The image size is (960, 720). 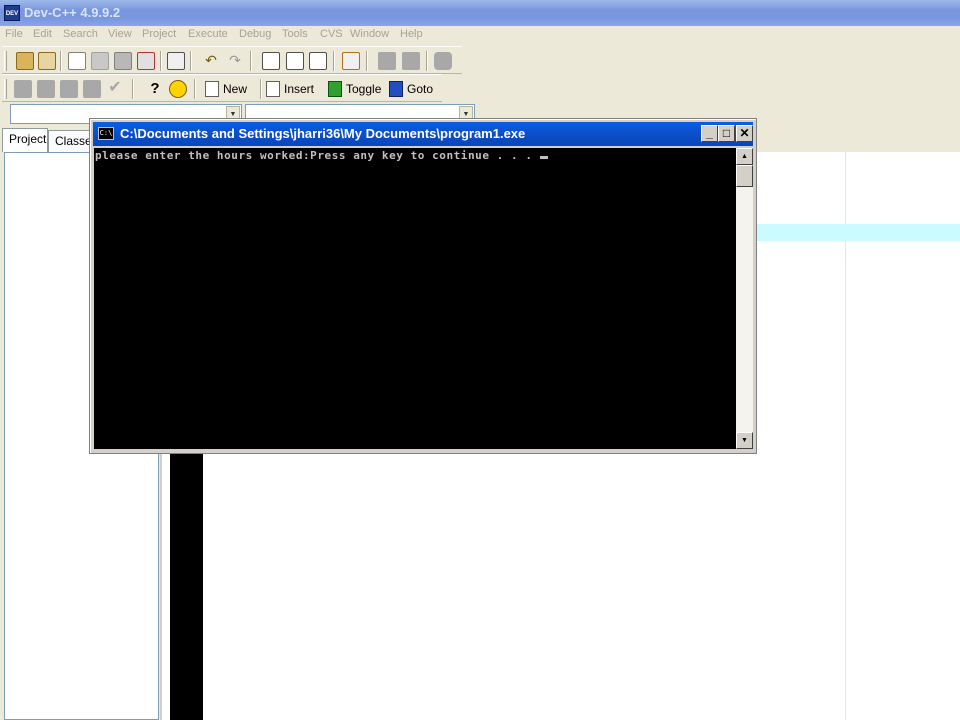 I want to click on new-file-icon, so click(x=77, y=61).